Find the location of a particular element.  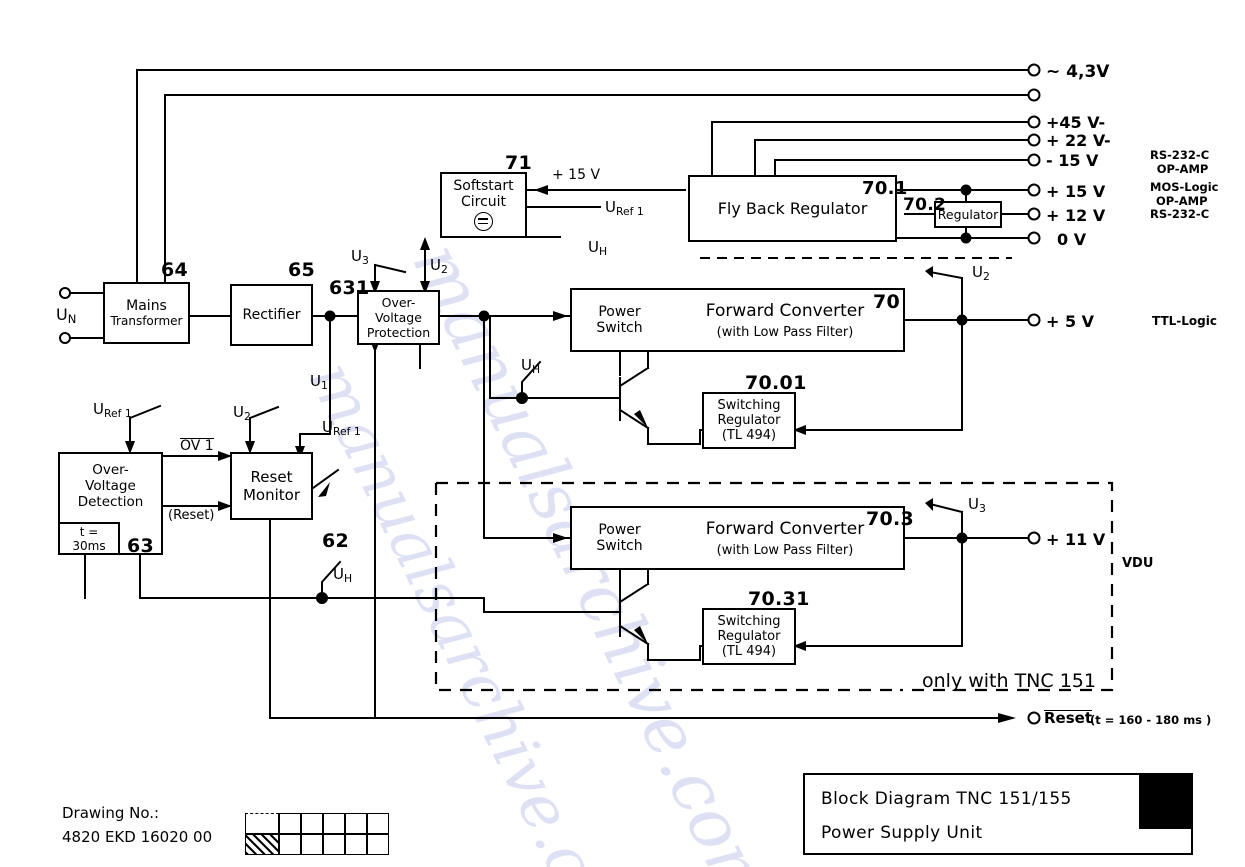

block-label-line1: Rectifier is located at coordinates (271, 315).